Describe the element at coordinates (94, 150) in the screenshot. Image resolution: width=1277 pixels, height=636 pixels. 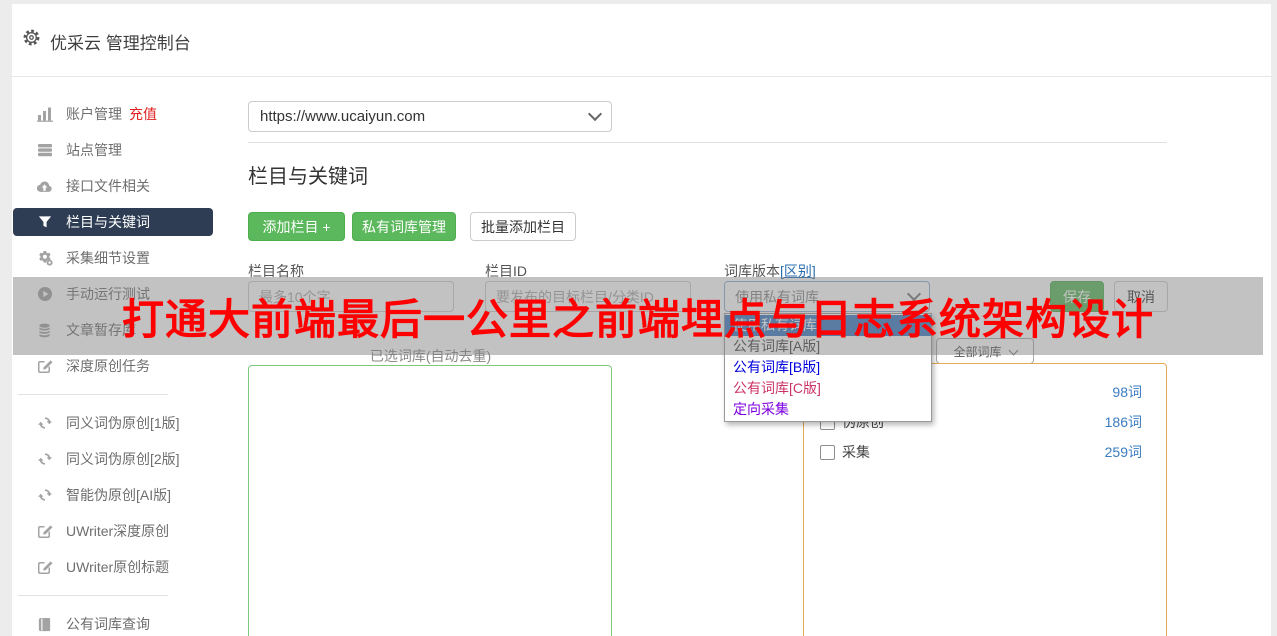
I see `sidebar-item-label: 站点管理` at that location.